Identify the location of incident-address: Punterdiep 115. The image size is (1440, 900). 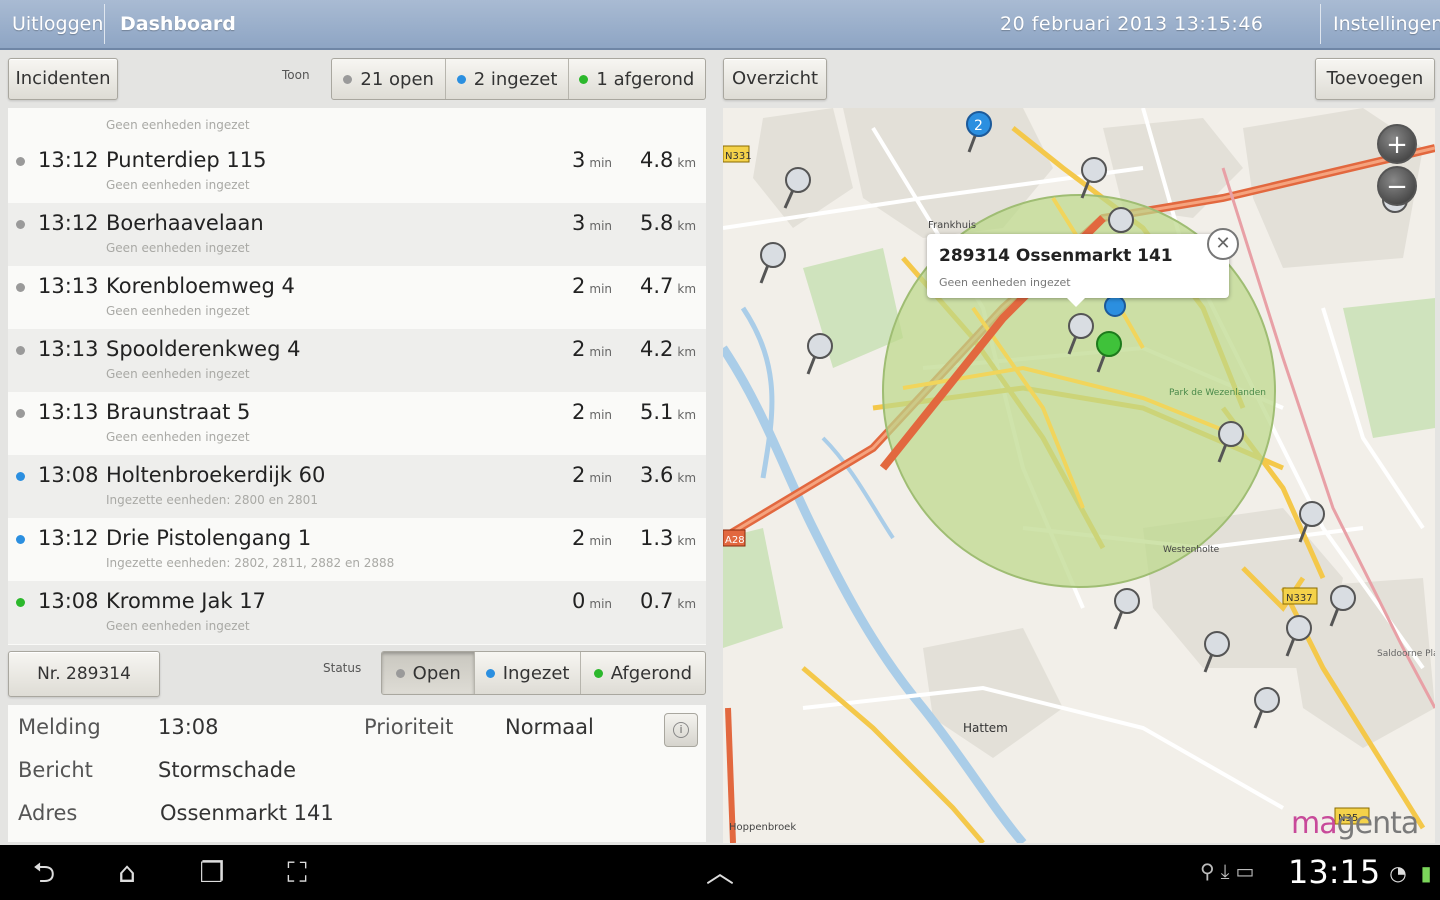
(186, 160).